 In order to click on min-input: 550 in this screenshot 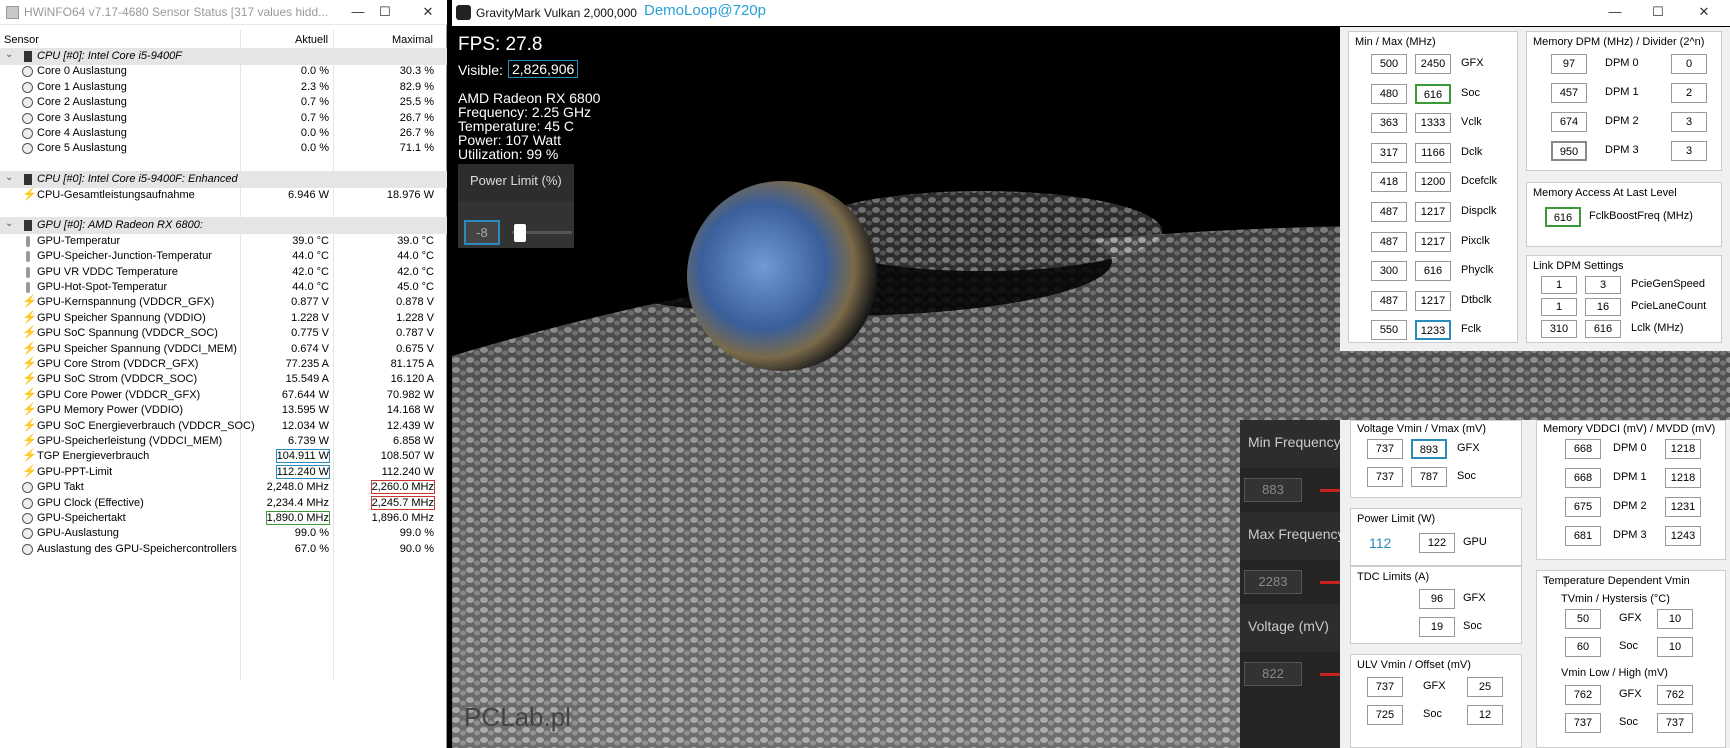, I will do `click(1389, 330)`.